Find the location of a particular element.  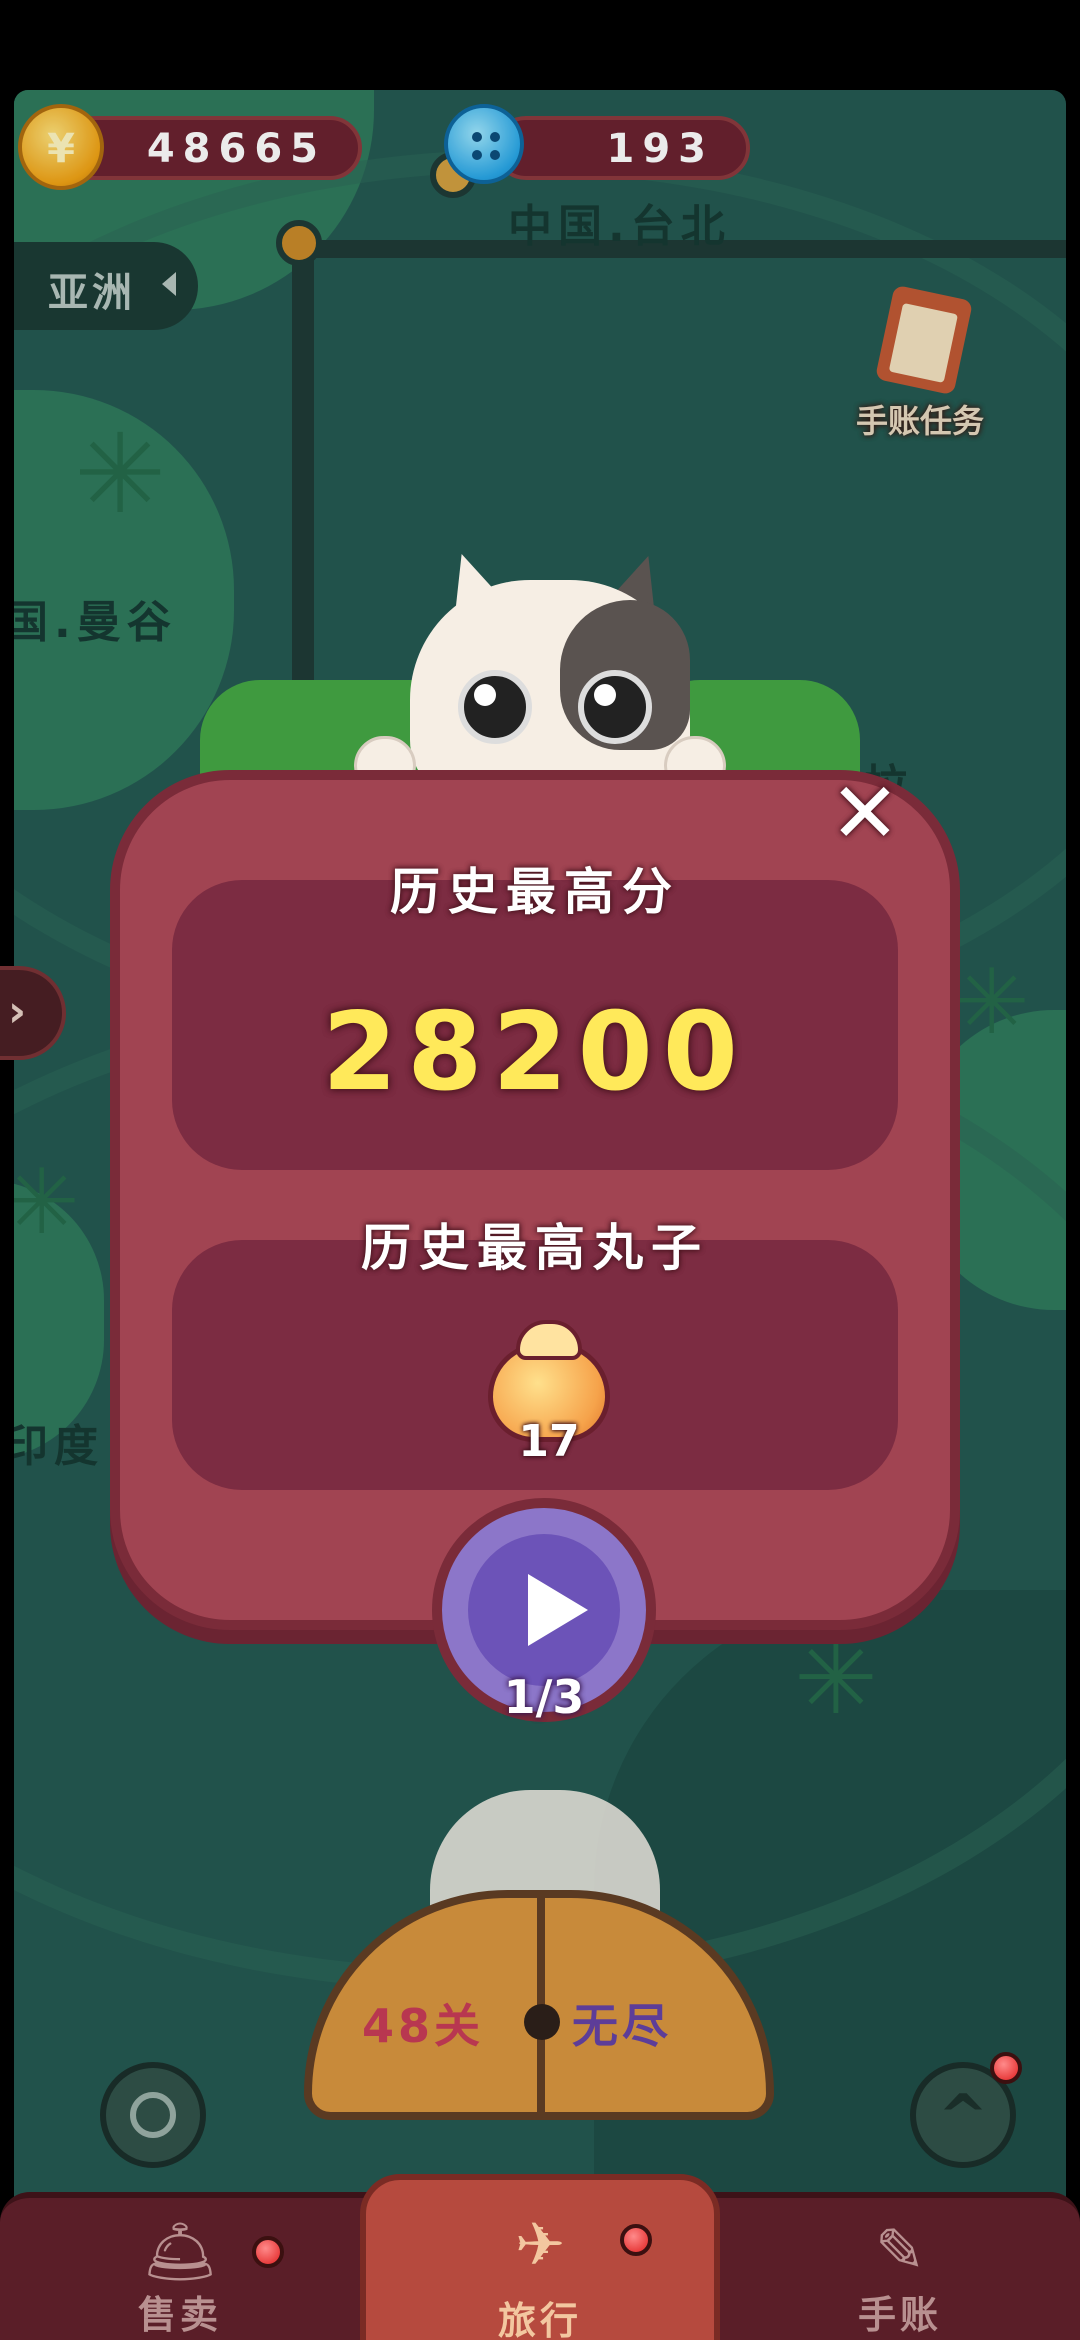

nav-item-travel: ✈ 旅行 is located at coordinates (540, 2257).